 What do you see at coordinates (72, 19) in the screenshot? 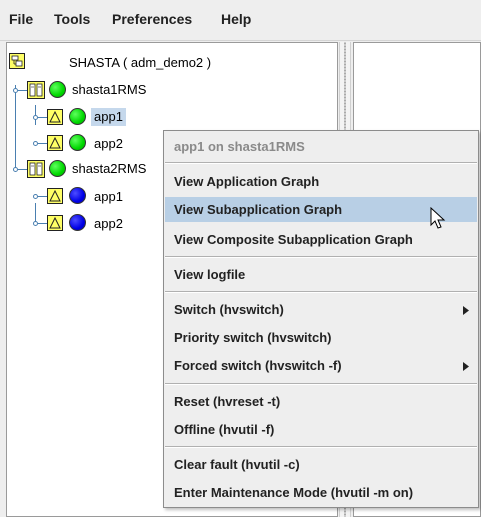
I see `menu-tools: Tools` at bounding box center [72, 19].